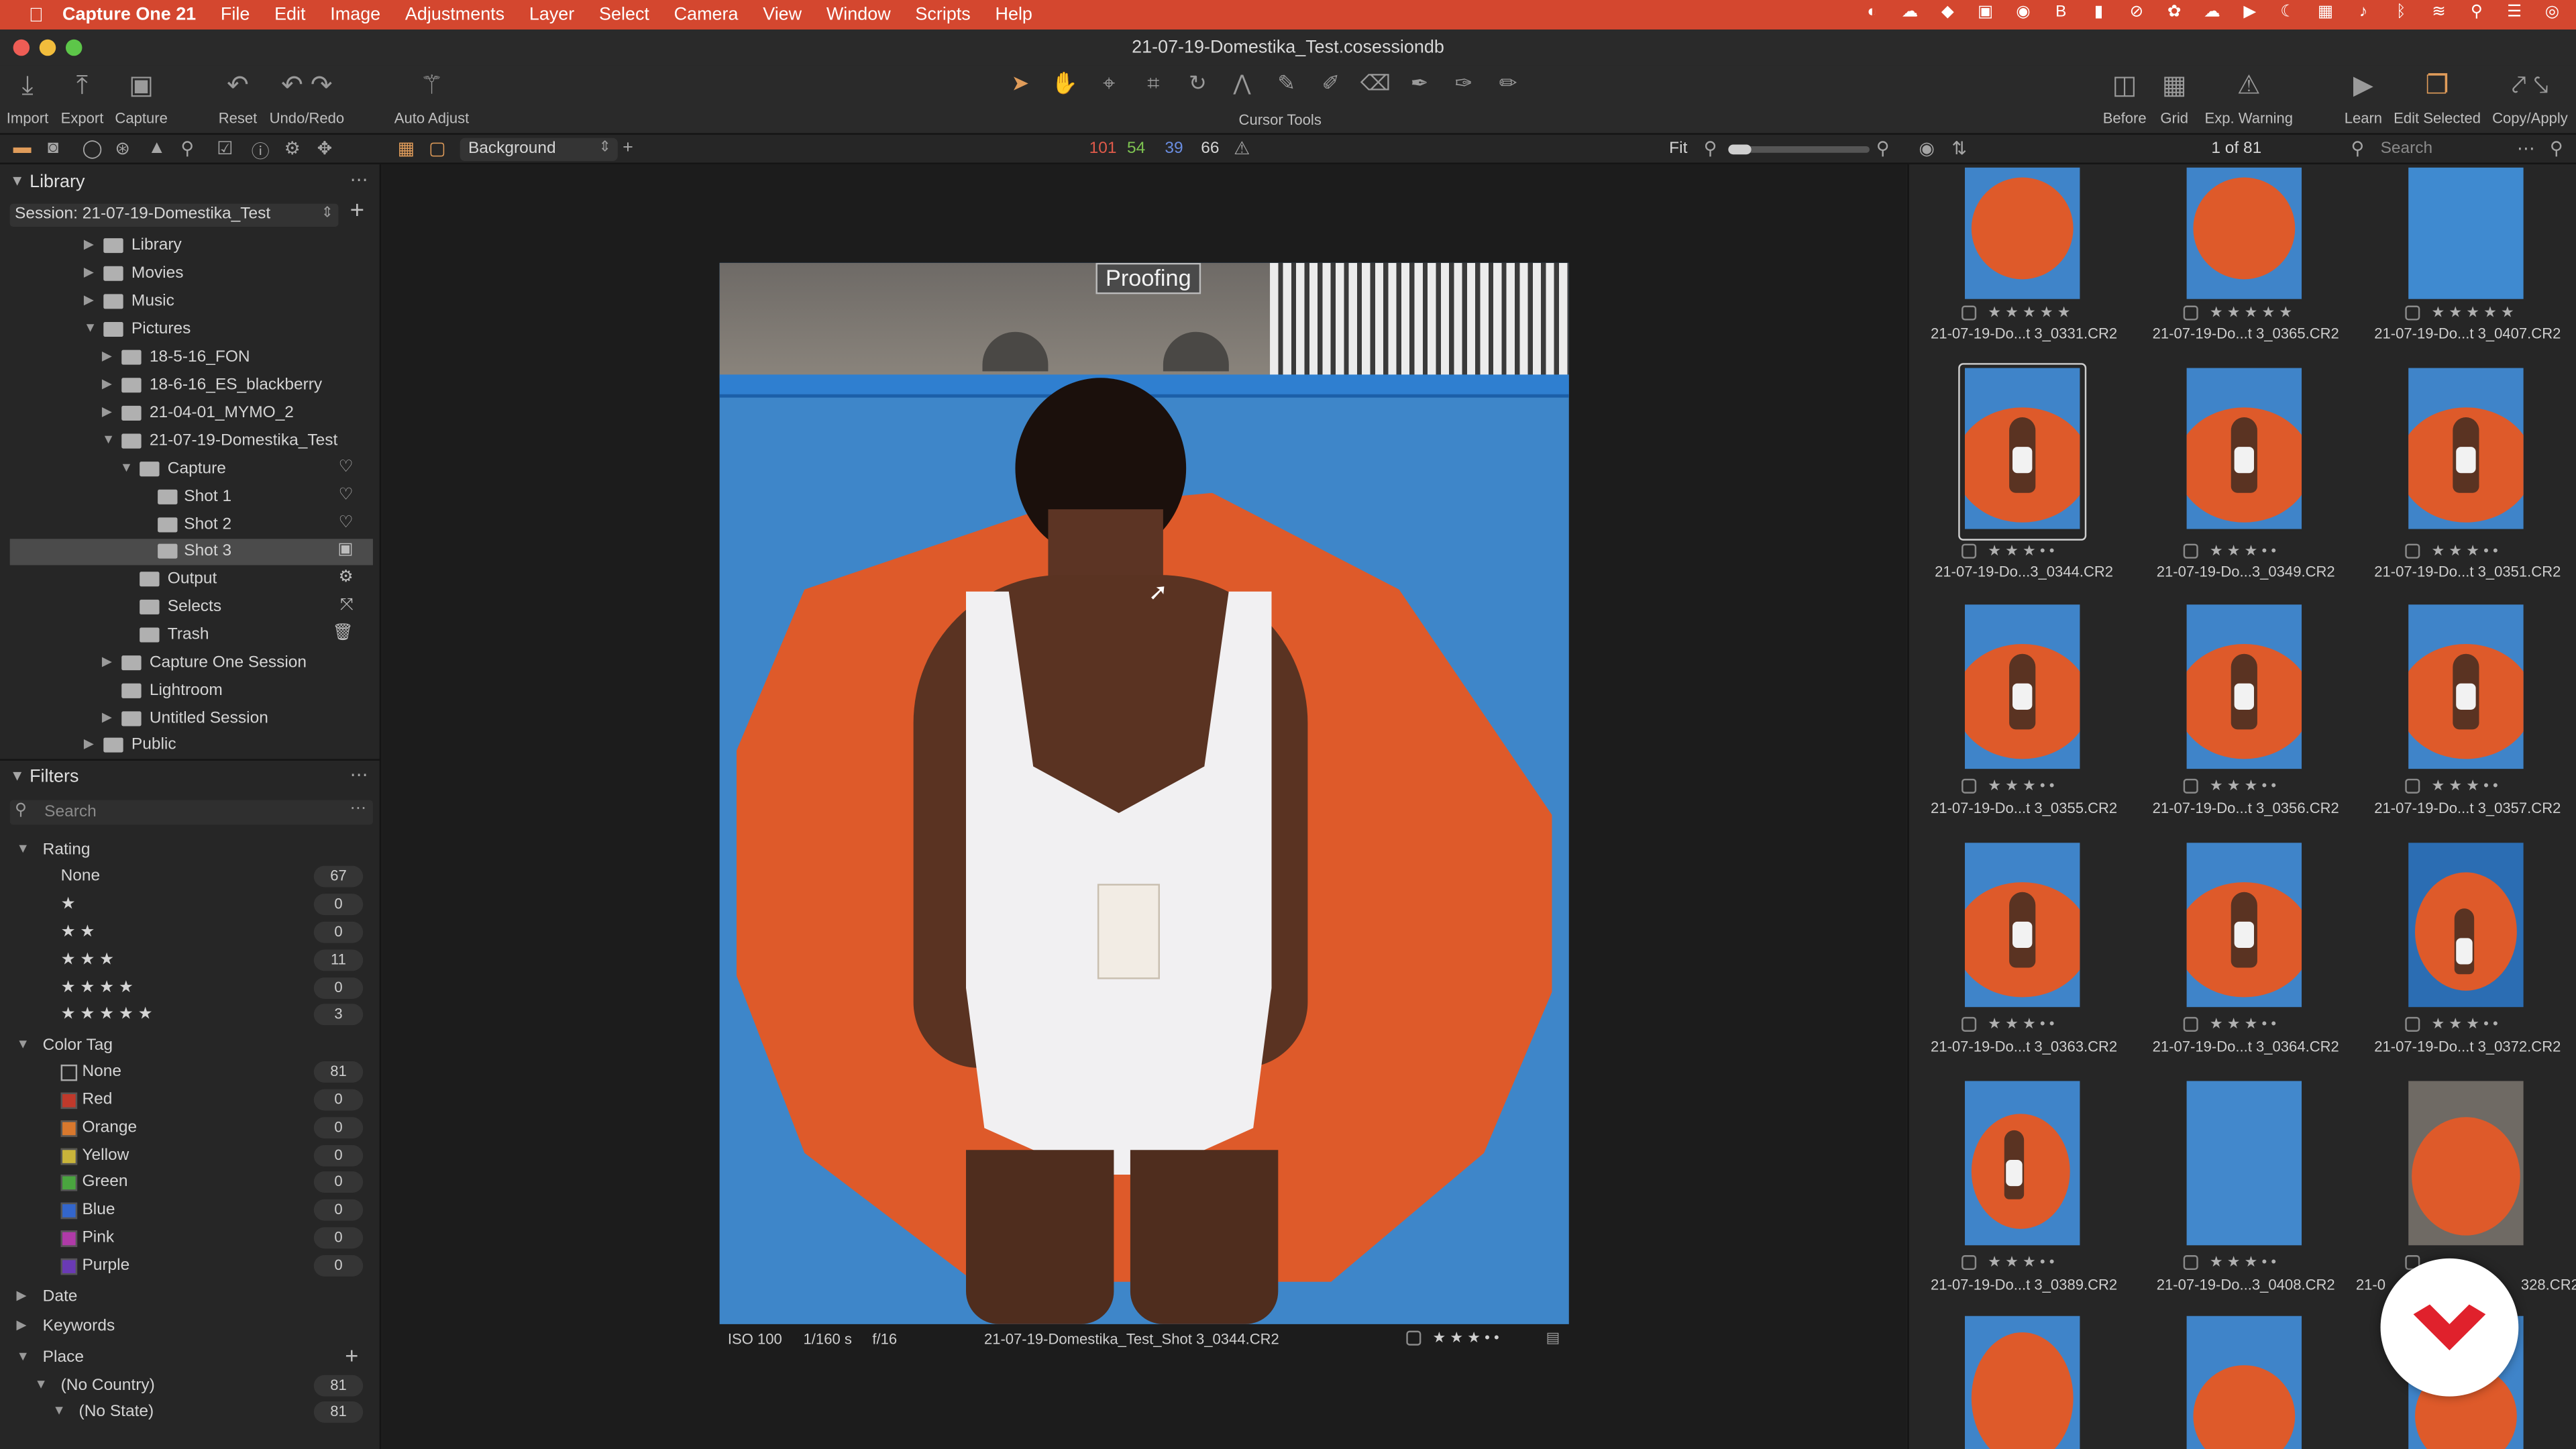 Image resolution: width=2576 pixels, height=1449 pixels. What do you see at coordinates (1375, 83) in the screenshot?
I see `eraser-cursor-icon: ⌫` at bounding box center [1375, 83].